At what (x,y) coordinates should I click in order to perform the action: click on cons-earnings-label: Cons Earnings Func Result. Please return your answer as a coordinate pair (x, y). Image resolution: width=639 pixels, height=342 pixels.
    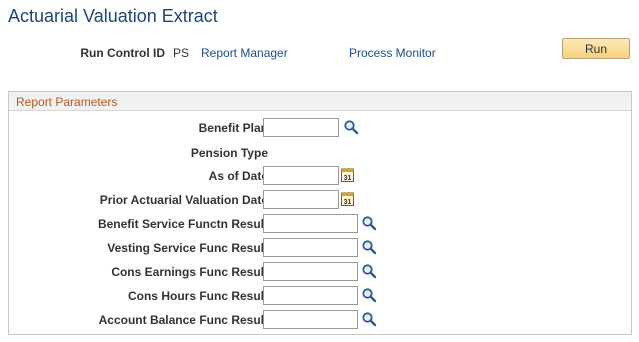
    Looking at the image, I should click on (189, 272).